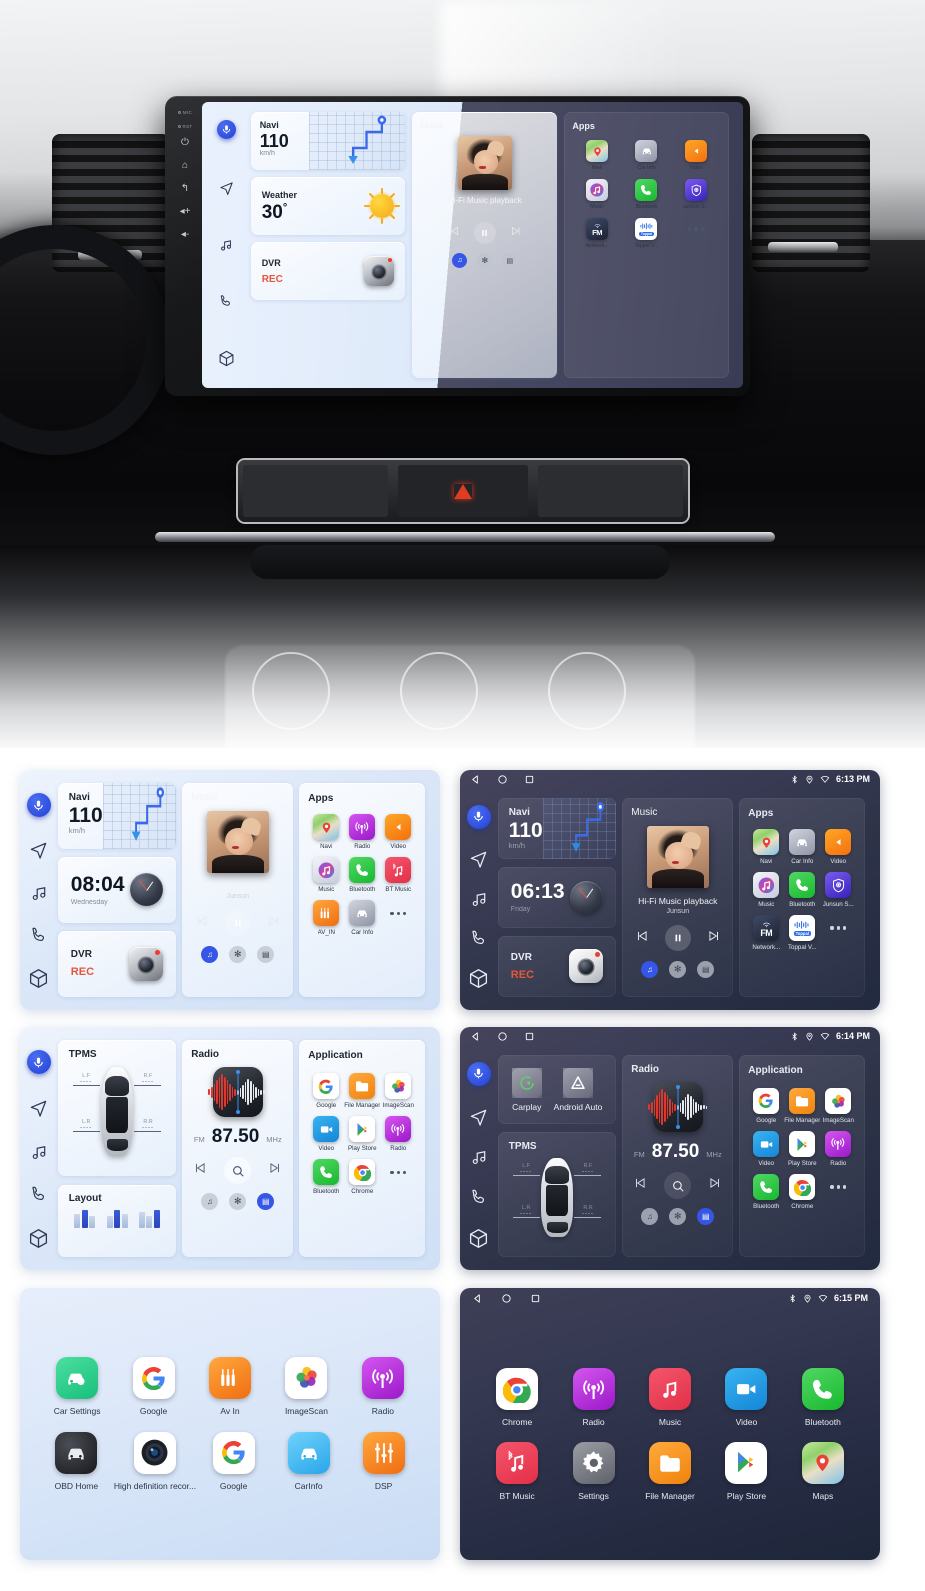 Image resolution: width=925 pixels, height=1591 pixels. Describe the element at coordinates (715, 1185) in the screenshot. I see `radio-next-button` at that location.